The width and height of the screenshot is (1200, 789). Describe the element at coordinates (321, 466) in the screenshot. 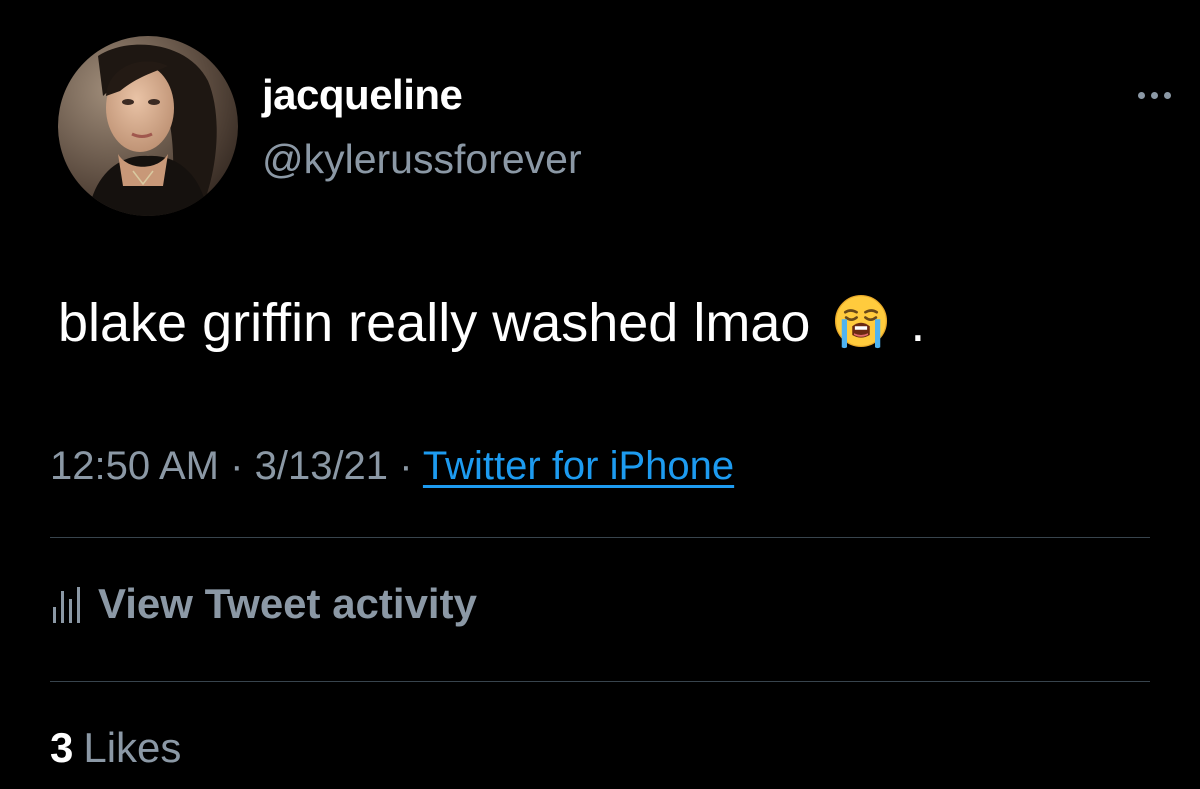

I see `tweet-date: 3/13/21` at that location.